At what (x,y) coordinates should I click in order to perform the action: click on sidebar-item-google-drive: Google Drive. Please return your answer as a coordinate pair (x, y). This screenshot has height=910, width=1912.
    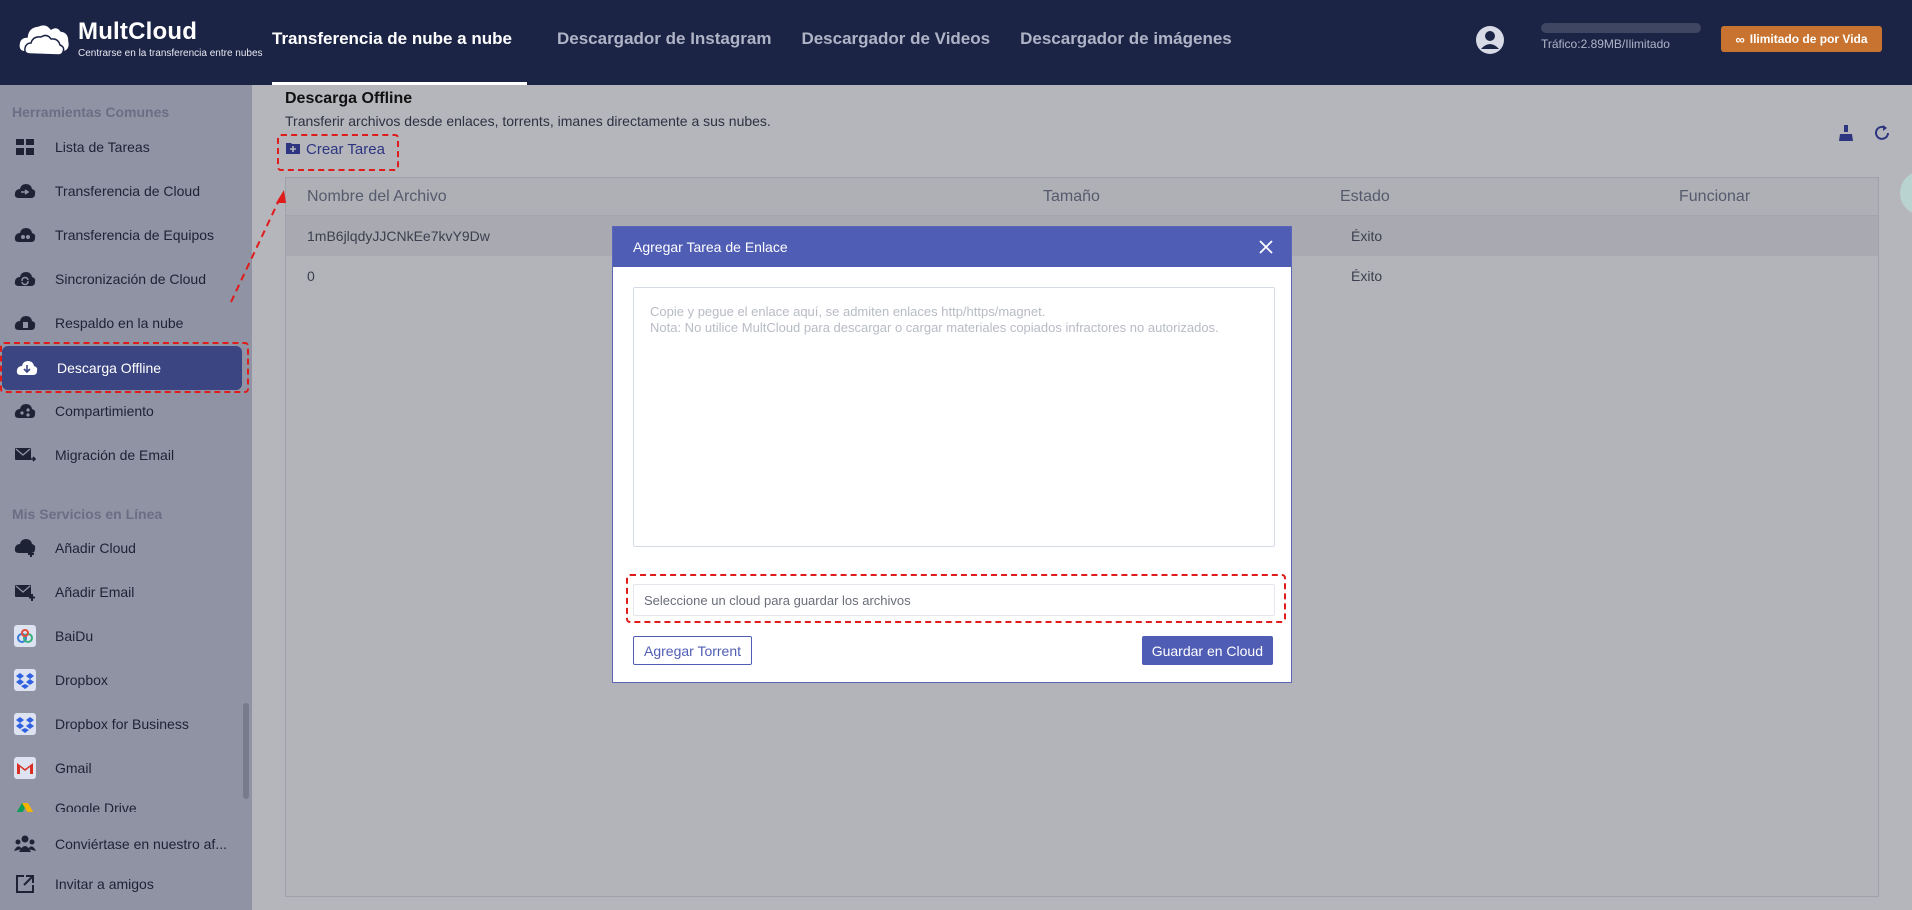
    Looking at the image, I should click on (124, 801).